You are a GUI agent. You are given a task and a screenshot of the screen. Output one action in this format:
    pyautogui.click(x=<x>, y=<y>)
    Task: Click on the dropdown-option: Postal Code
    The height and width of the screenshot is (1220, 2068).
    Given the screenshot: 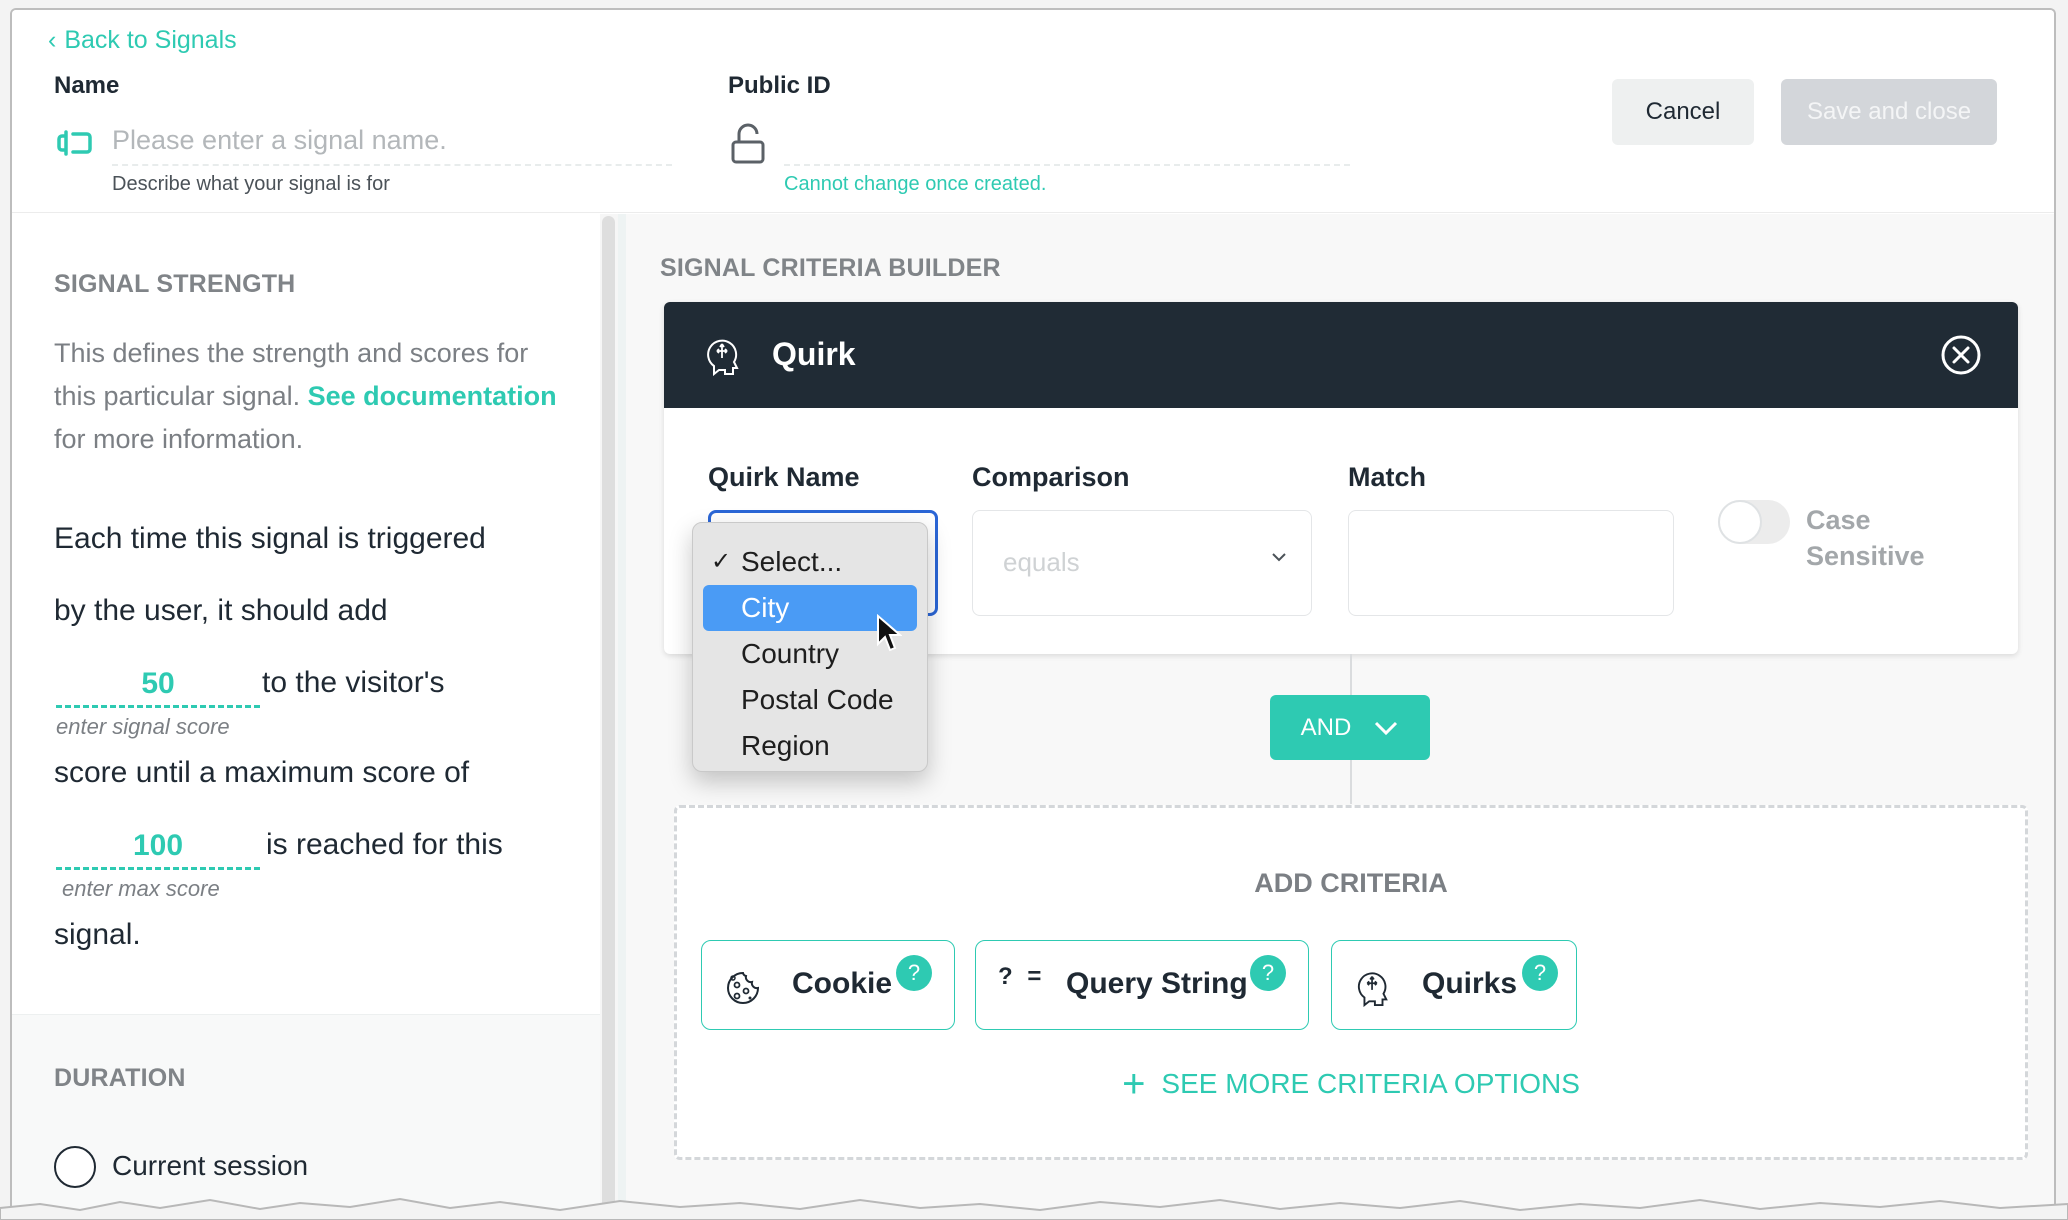 What is the action you would take?
    pyautogui.click(x=810, y=700)
    